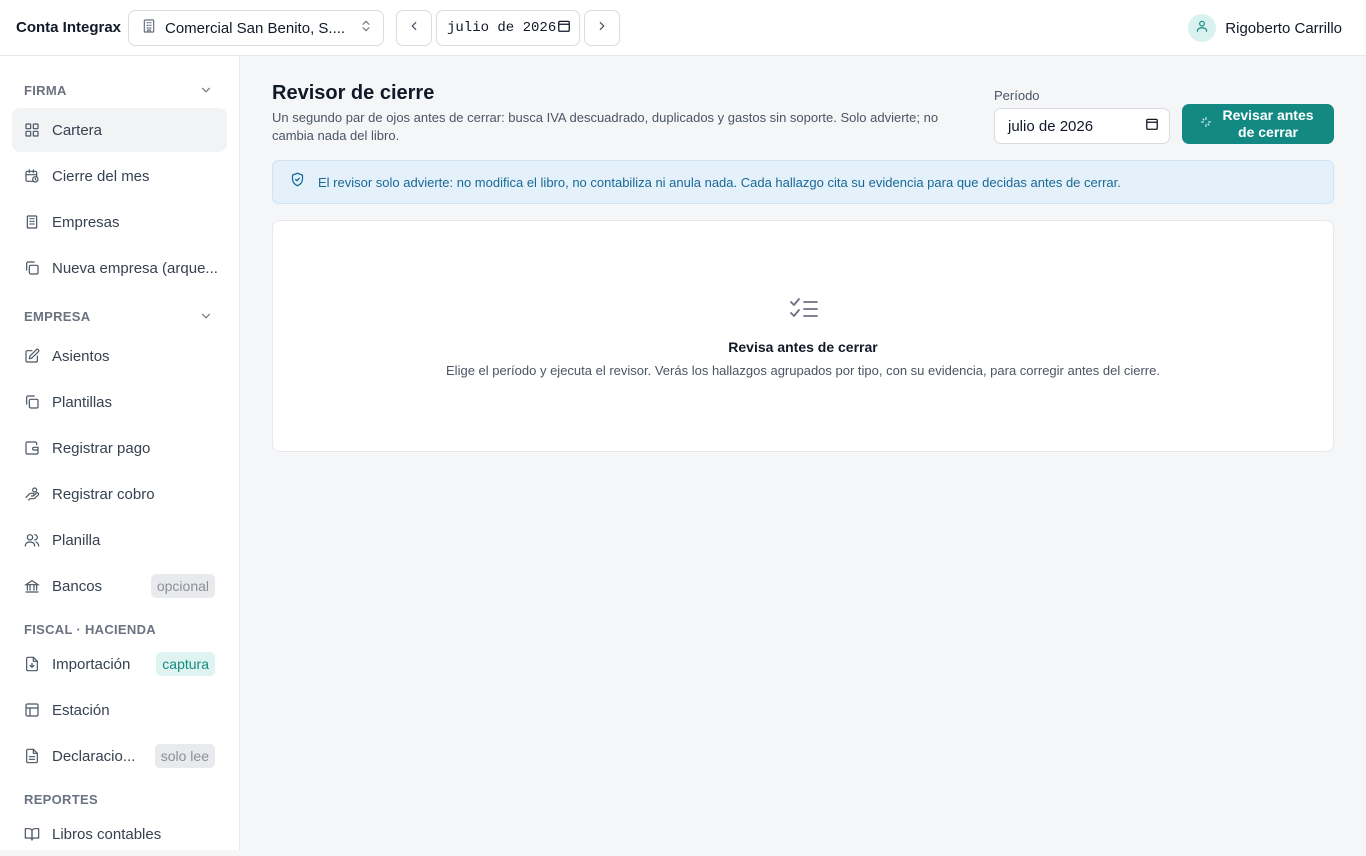  What do you see at coordinates (32, 356) in the screenshot?
I see `edit-icon` at bounding box center [32, 356].